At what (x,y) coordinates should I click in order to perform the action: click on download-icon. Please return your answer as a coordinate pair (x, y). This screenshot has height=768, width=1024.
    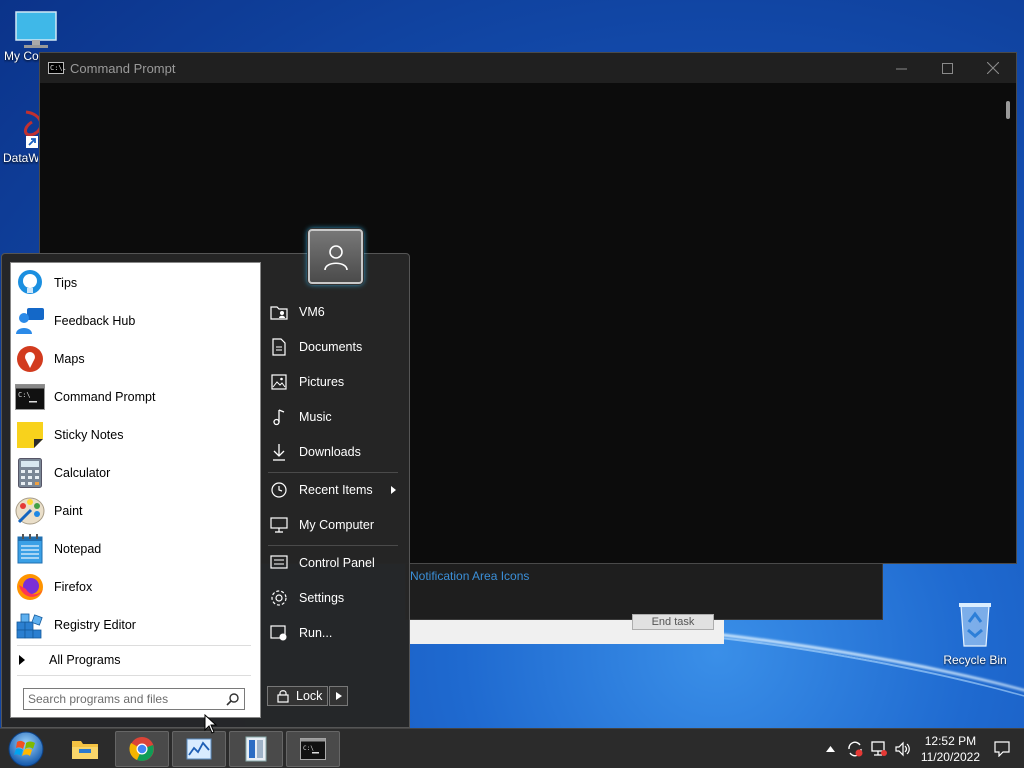
    Looking at the image, I should click on (279, 452).